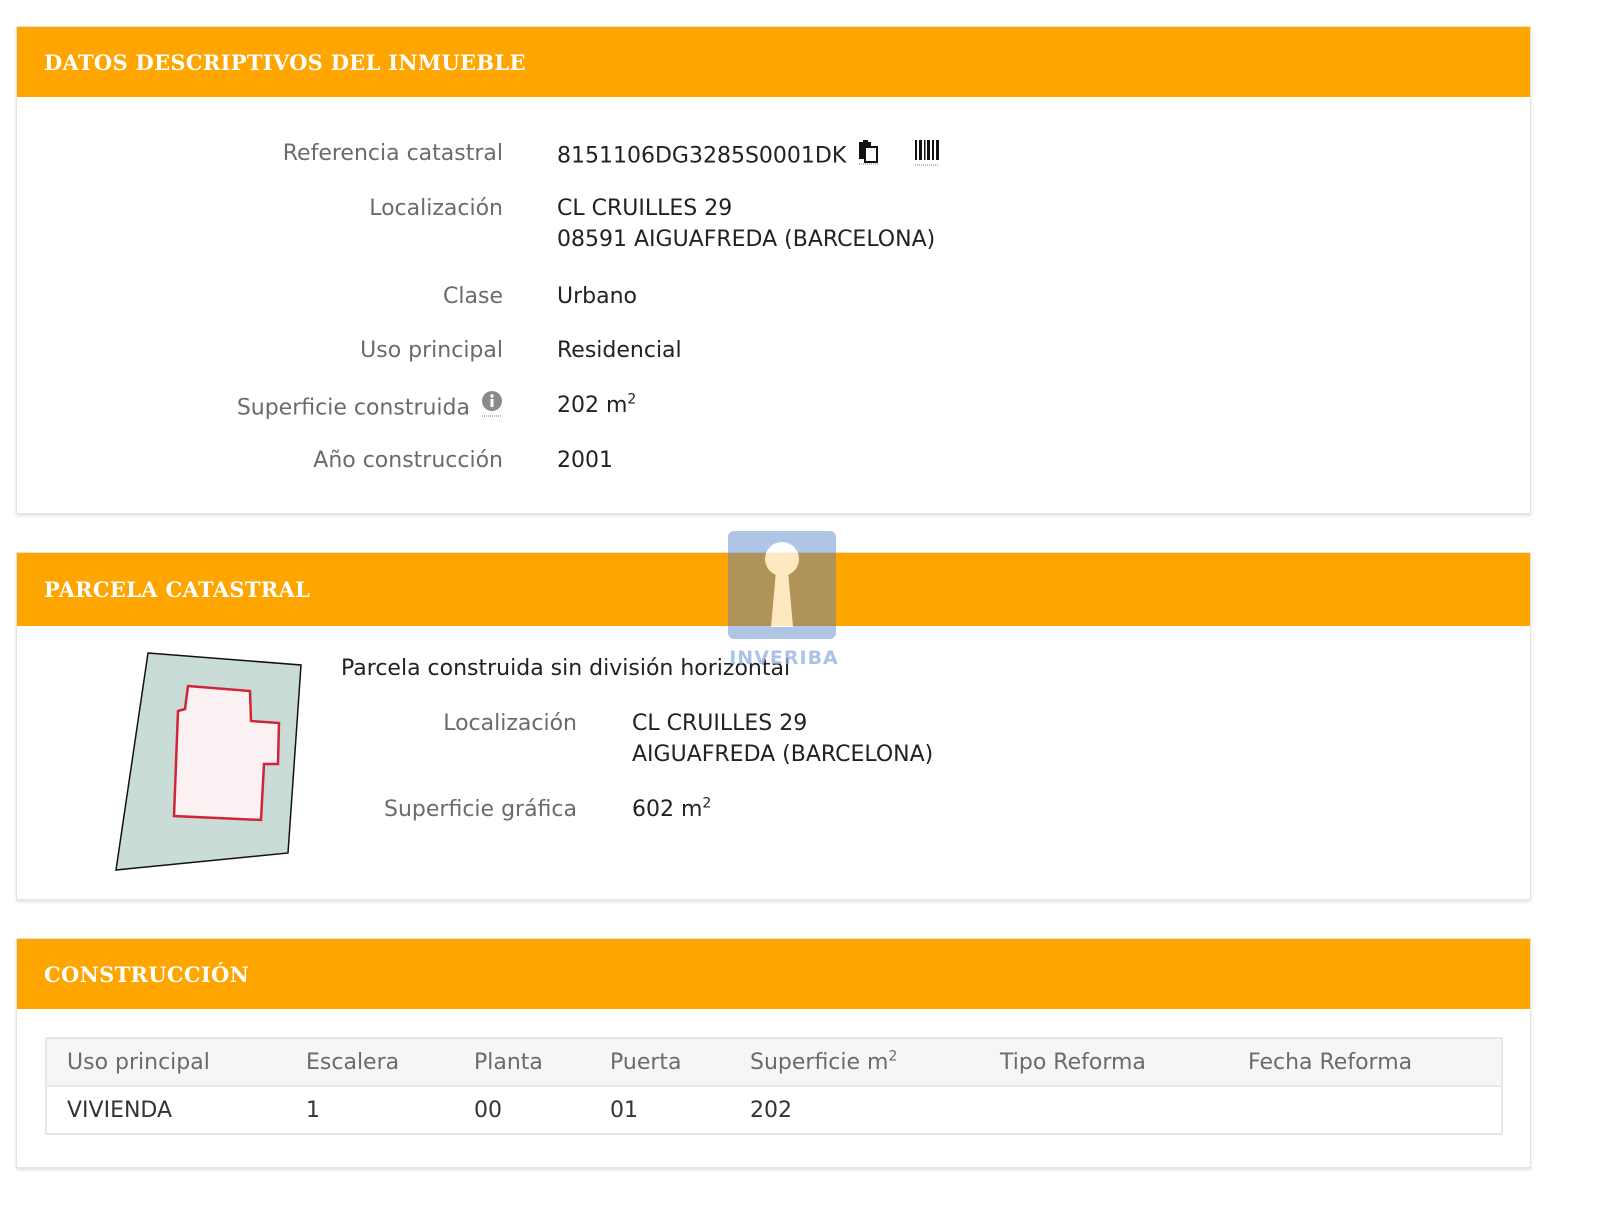 The width and height of the screenshot is (1600, 1222). Describe the element at coordinates (585, 460) in the screenshot. I see `value-ano-construccion: 2001` at that location.